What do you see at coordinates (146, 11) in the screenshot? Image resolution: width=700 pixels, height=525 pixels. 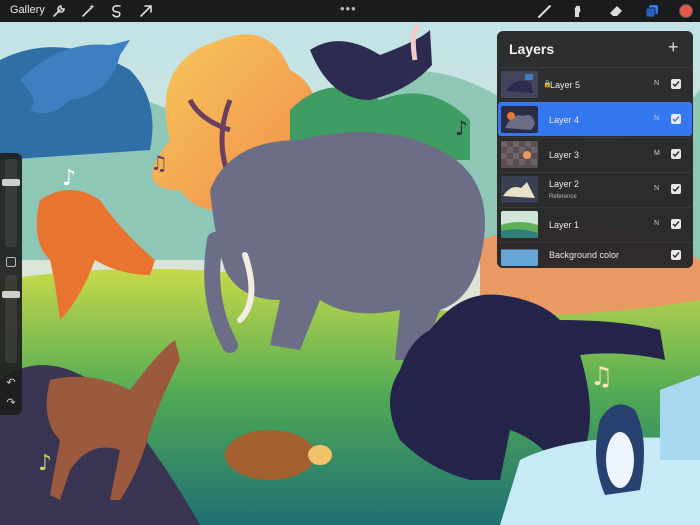 I see `transform-arrow-icon` at bounding box center [146, 11].